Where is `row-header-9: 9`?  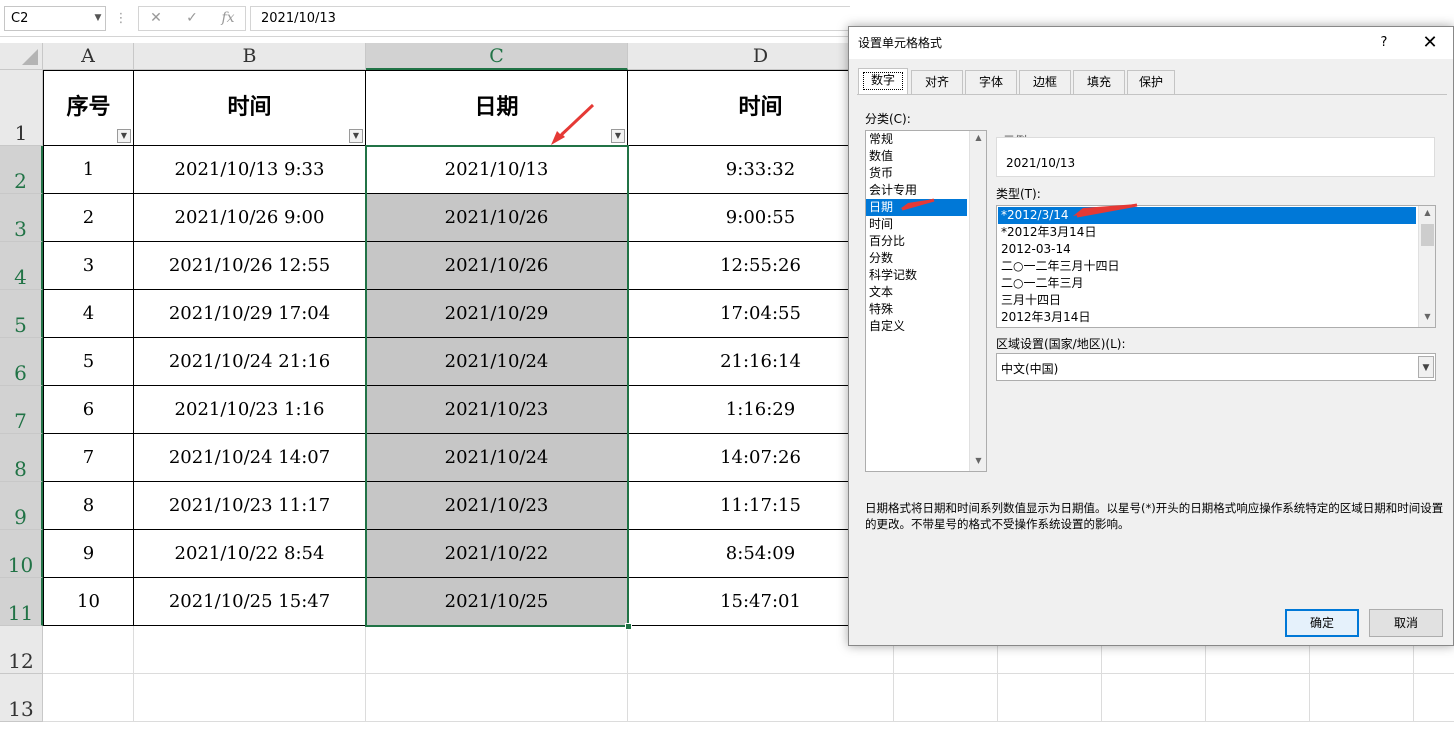
row-header-9: 9 is located at coordinates (21, 506).